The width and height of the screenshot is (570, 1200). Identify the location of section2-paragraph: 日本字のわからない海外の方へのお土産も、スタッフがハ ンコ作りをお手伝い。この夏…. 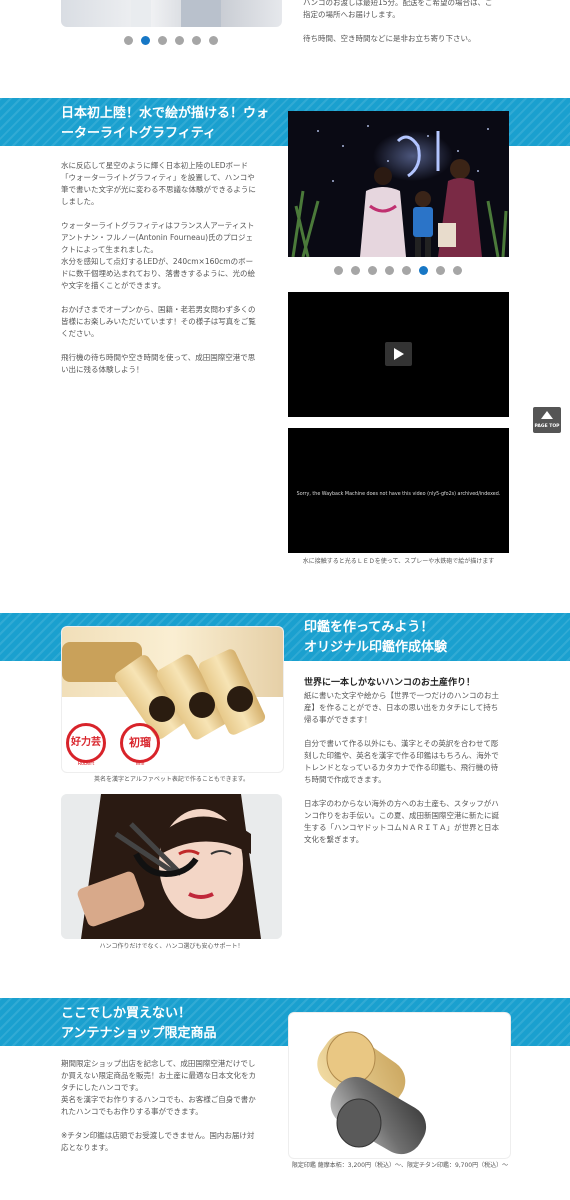
(401, 821).